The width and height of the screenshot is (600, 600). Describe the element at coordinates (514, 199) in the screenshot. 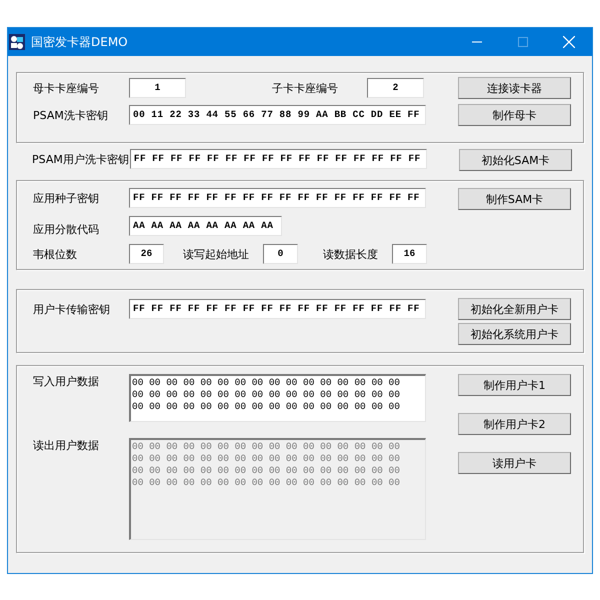

I see `action-button: 制作SAM卡` at that location.